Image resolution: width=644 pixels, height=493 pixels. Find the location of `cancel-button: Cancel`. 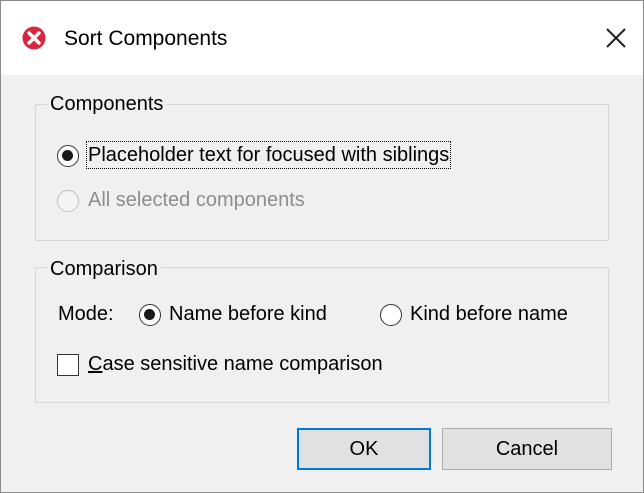

cancel-button: Cancel is located at coordinates (527, 449).